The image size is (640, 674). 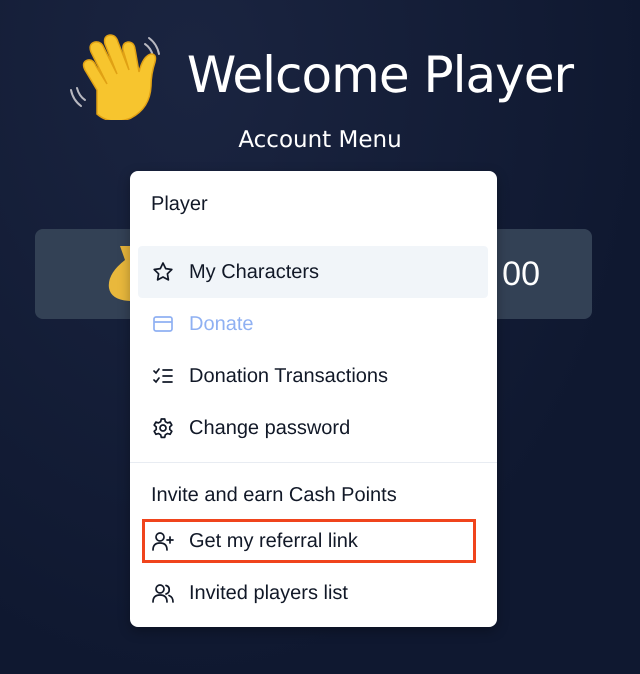 What do you see at coordinates (521, 274) in the screenshot?
I see `balance-value: 00` at bounding box center [521, 274].